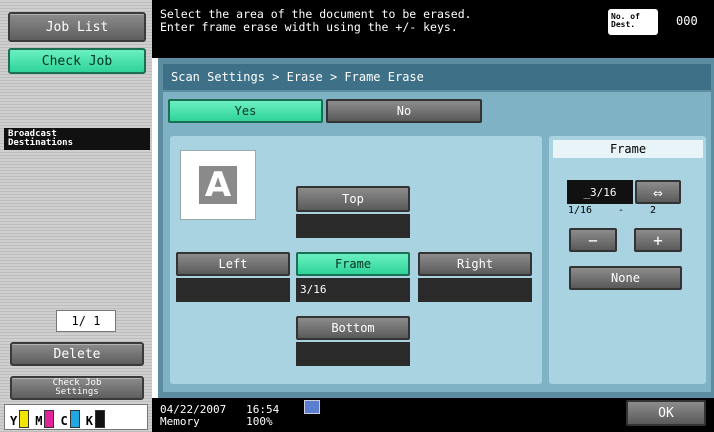 The height and width of the screenshot is (432, 714). I want to click on toner-levels: YMCK, so click(78, 418).